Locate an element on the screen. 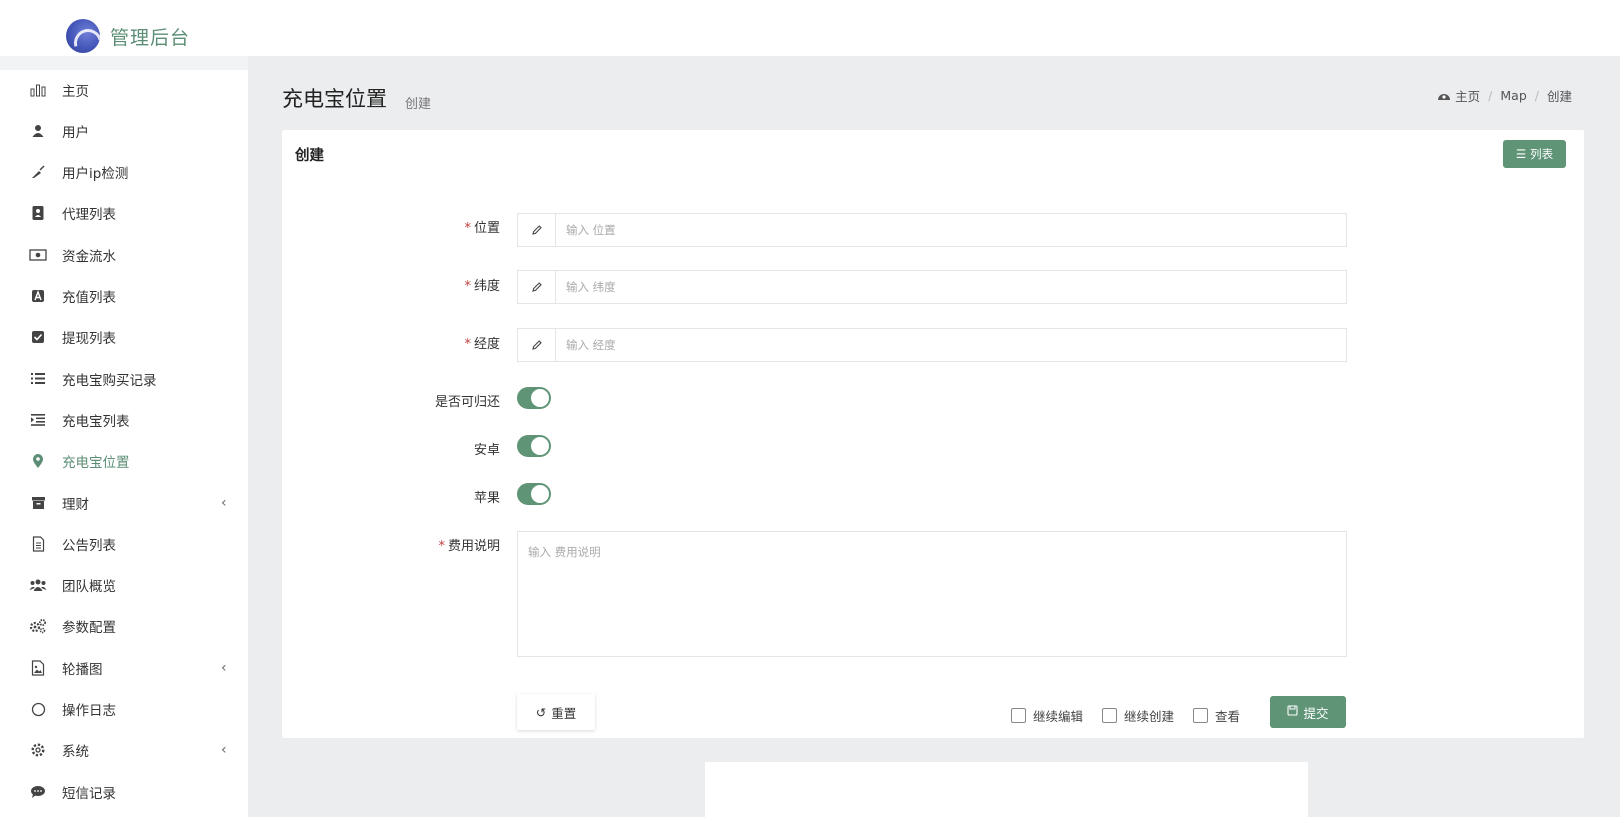 Image resolution: width=1620 pixels, height=817 pixels. sidebar-item-9: 充电宝位置 is located at coordinates (124, 461).